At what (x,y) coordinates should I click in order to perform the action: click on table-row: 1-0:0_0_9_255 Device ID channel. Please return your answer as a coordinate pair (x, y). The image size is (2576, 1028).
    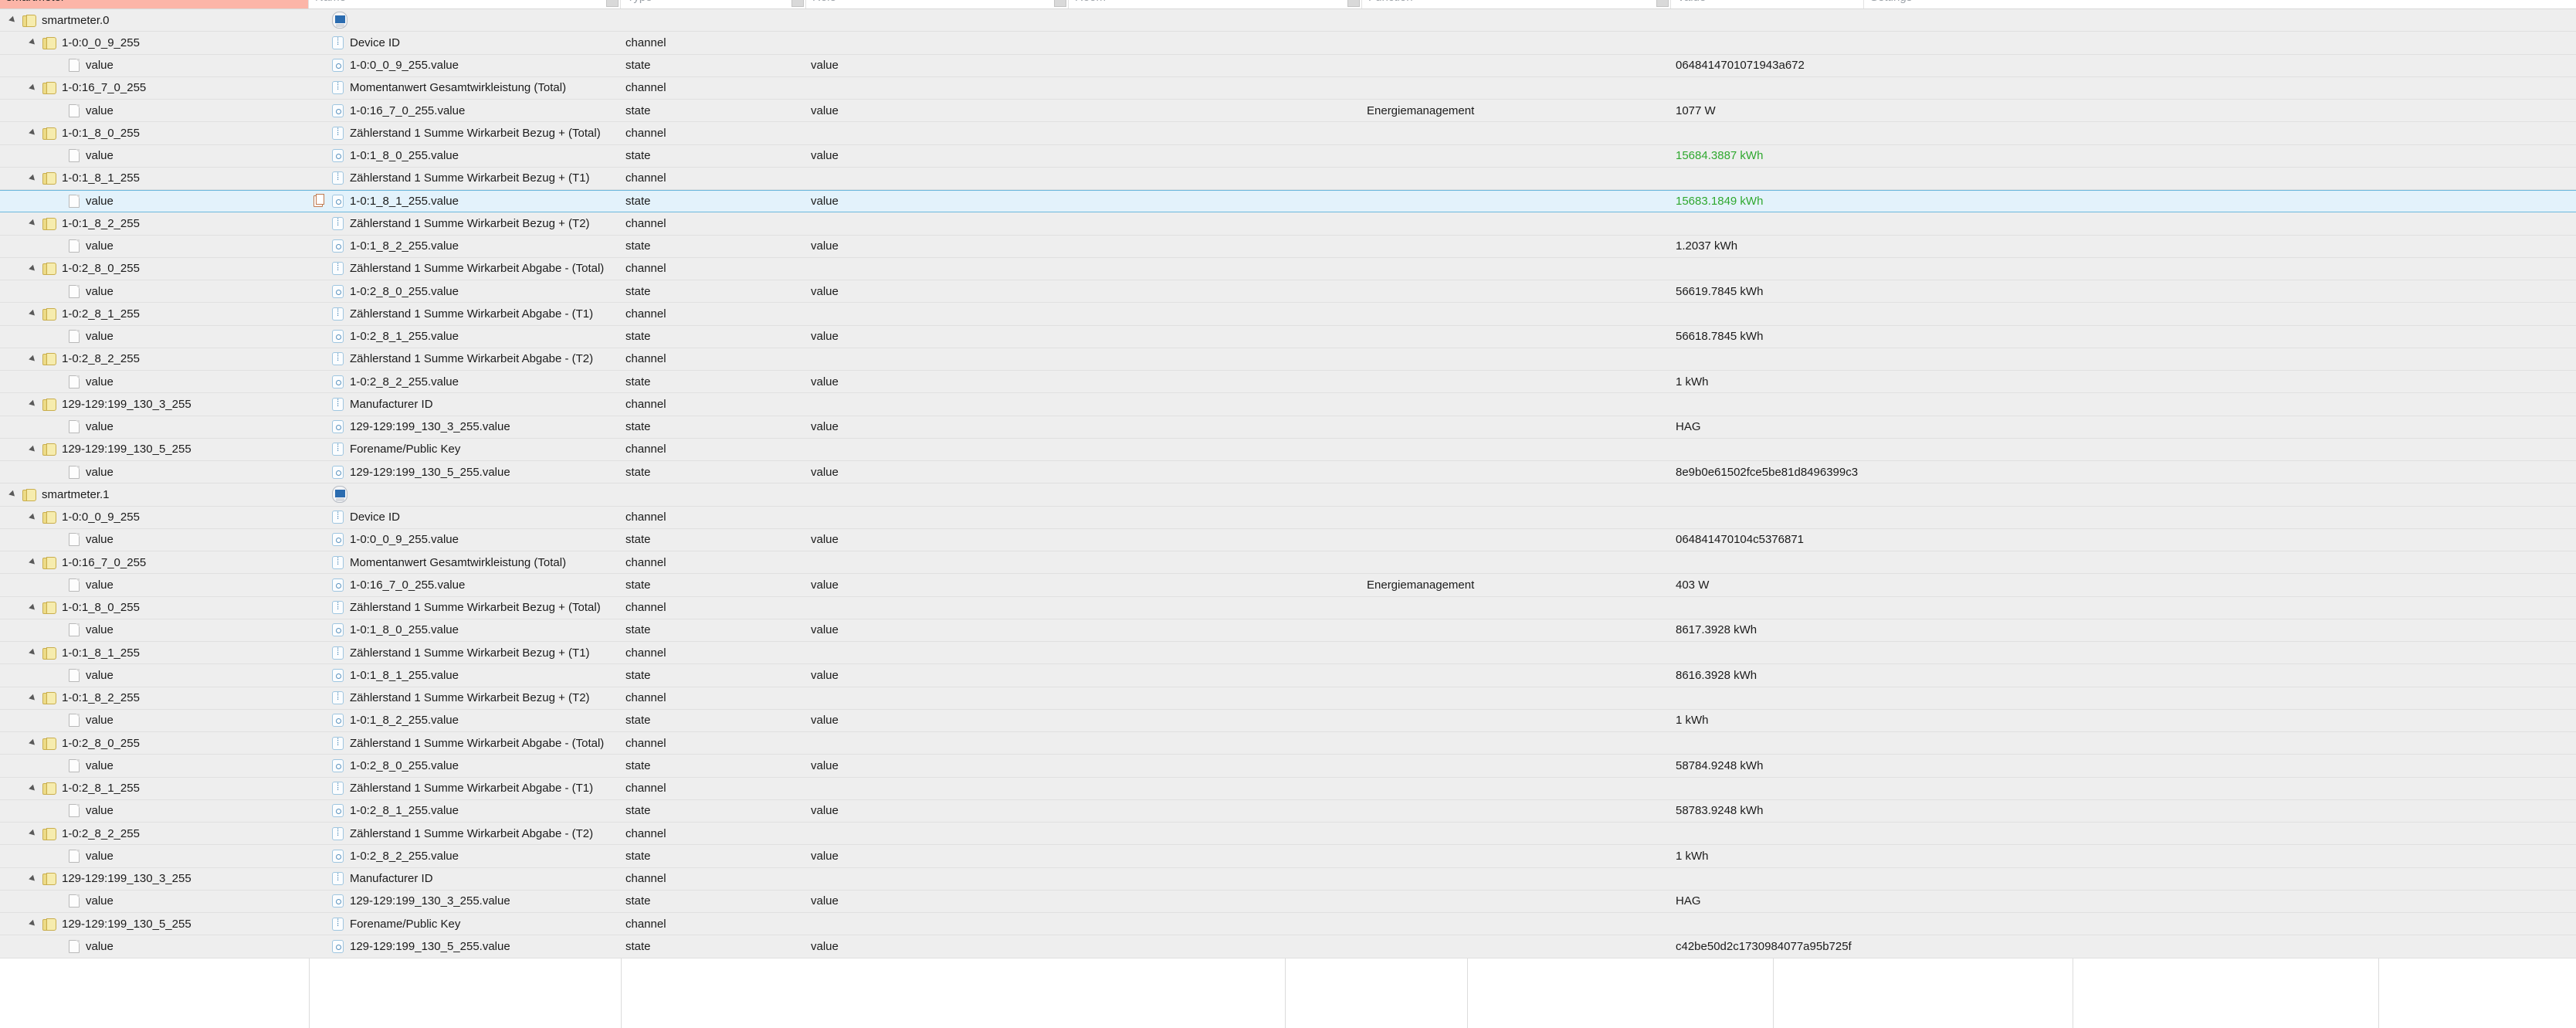
    Looking at the image, I should click on (1288, 43).